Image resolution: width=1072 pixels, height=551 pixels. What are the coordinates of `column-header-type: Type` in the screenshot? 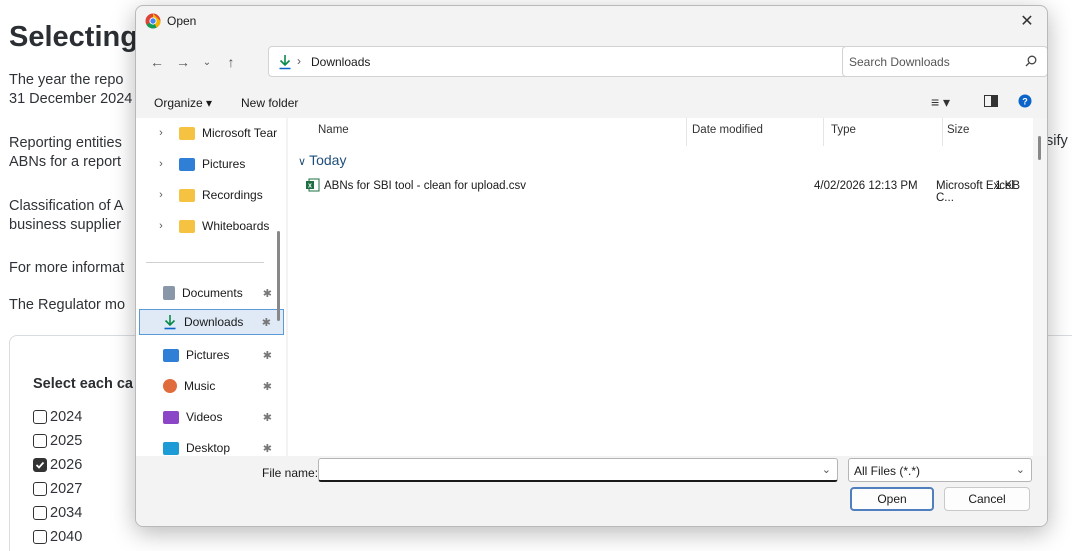 It's located at (843, 130).